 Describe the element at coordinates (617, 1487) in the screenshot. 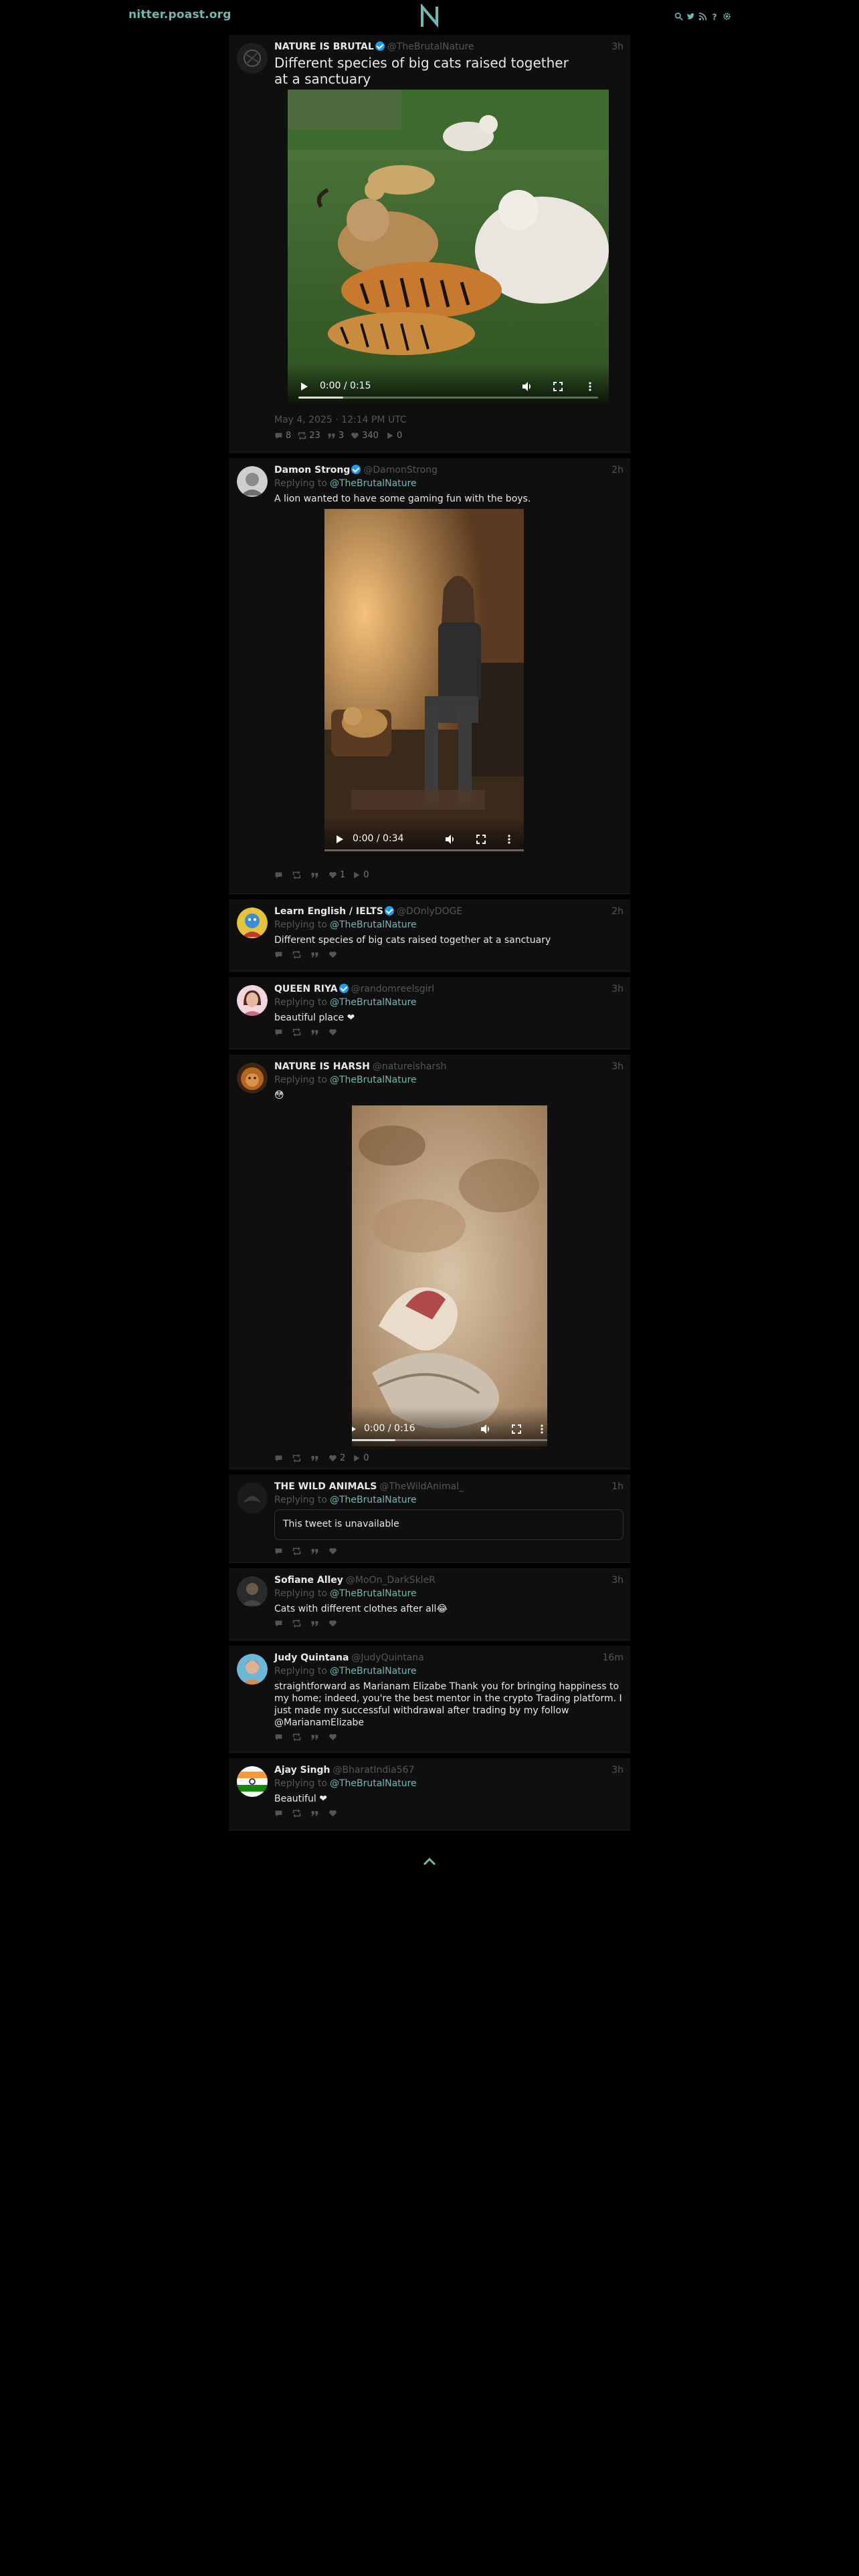

I see `tweet-date: 1h` at that location.